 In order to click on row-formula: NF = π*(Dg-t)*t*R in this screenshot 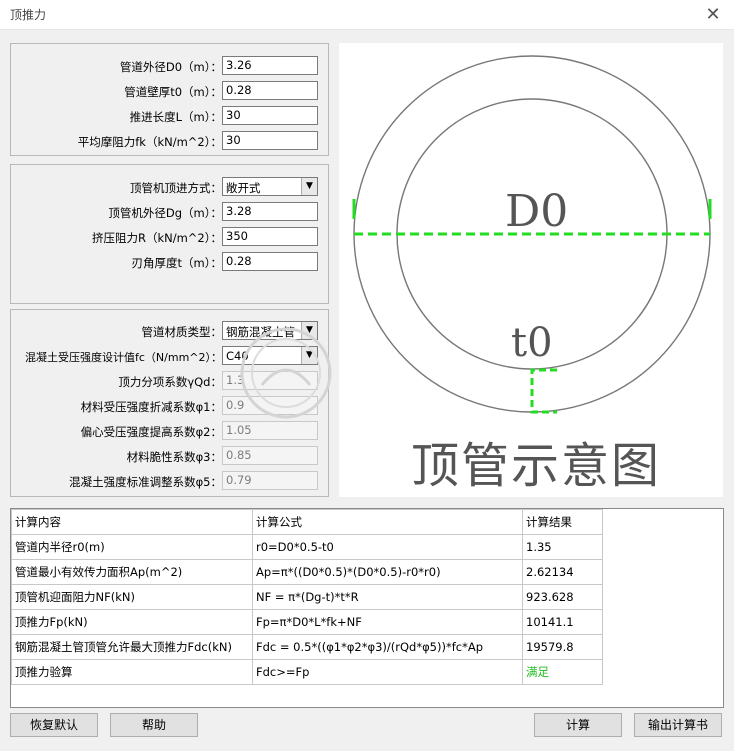, I will do `click(387, 597)`.